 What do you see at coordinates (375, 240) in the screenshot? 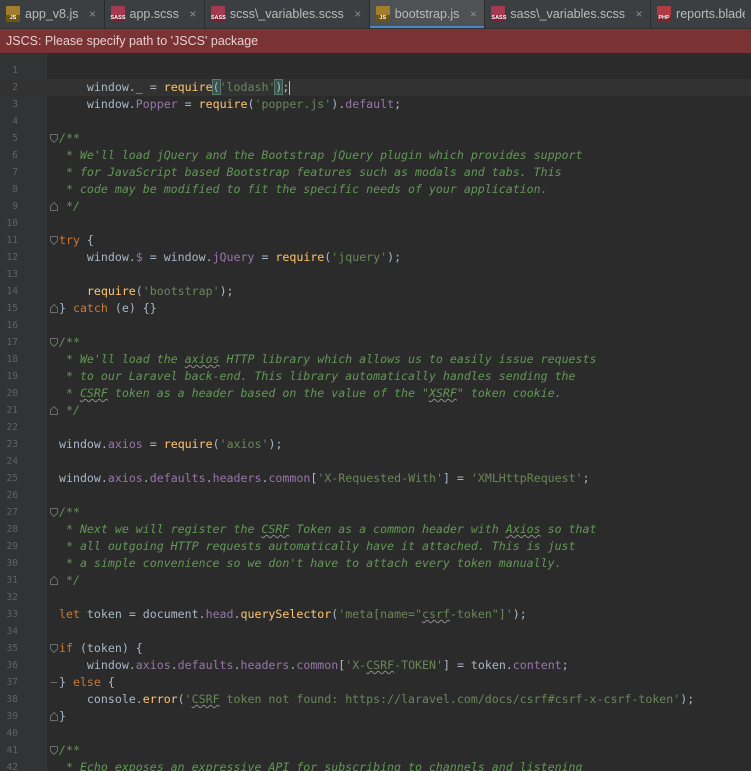
I see `code-line: 11 try {` at bounding box center [375, 240].